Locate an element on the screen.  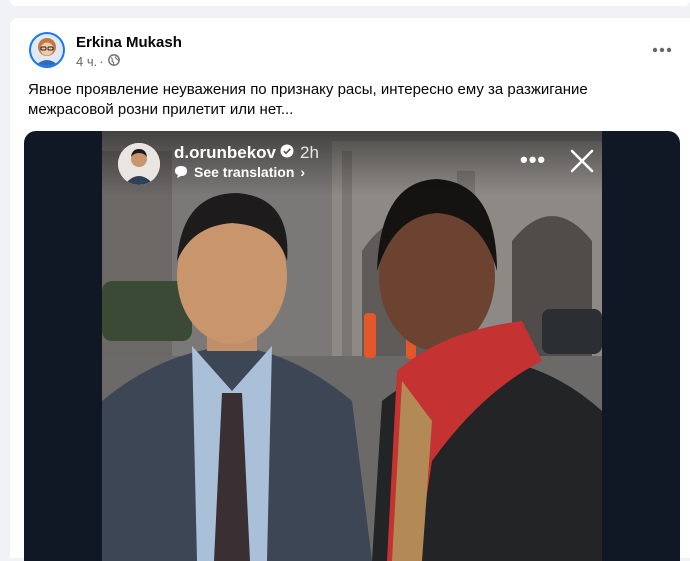
see-translation: See translation › is located at coordinates (239, 172).